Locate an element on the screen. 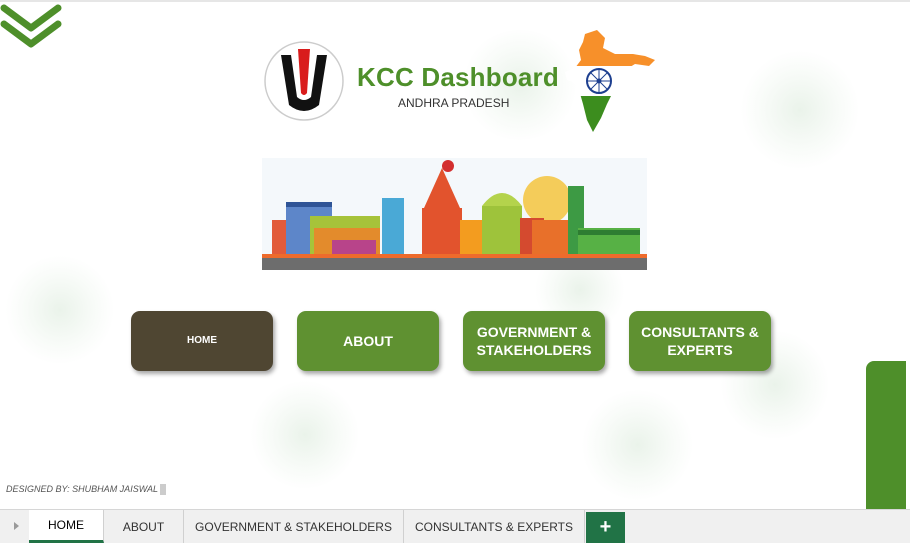 The width and height of the screenshot is (910, 543). tilak-emblem-icon is located at coordinates (304, 81).